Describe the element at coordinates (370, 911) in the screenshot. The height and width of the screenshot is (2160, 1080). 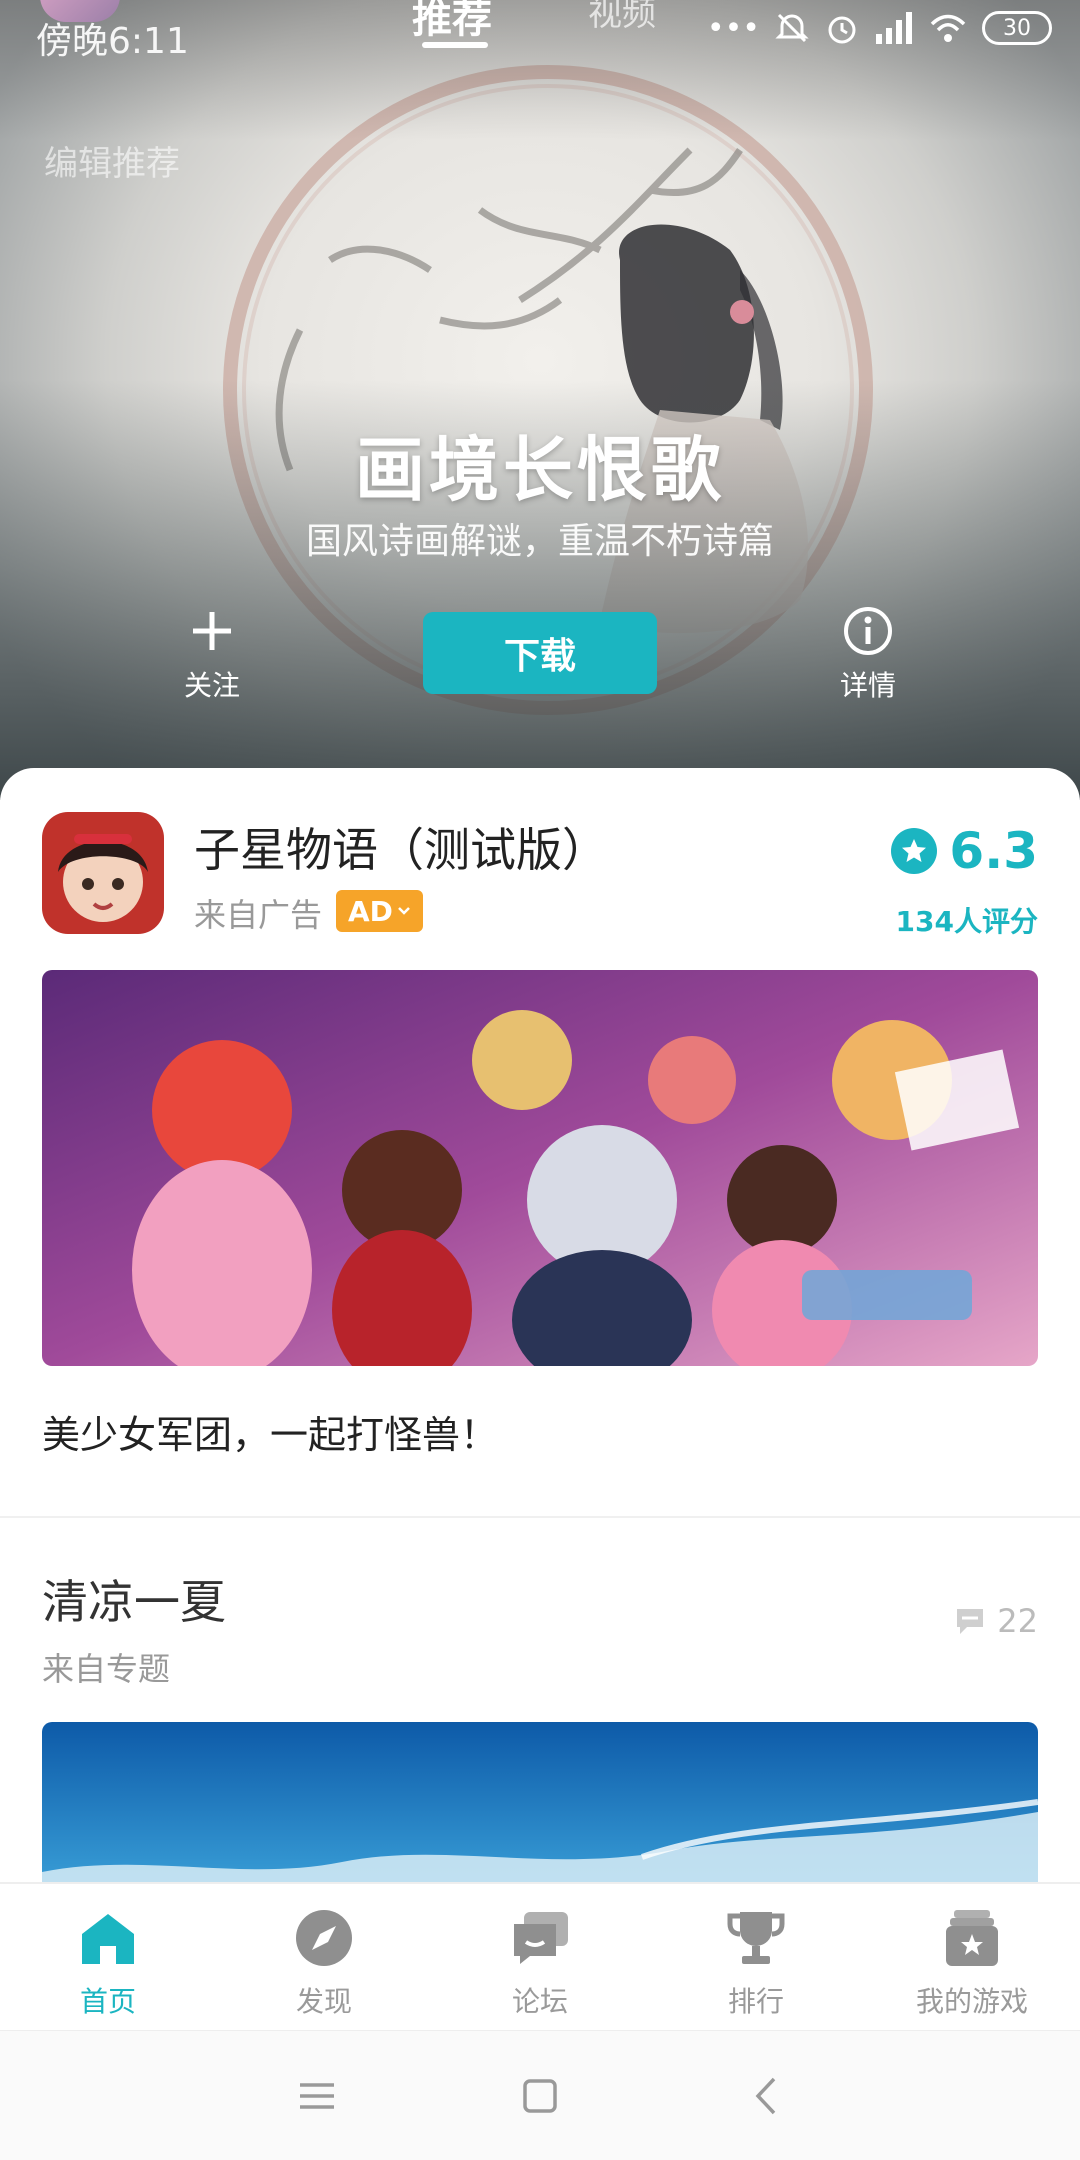
I see `ad-badge-label: AD` at that location.